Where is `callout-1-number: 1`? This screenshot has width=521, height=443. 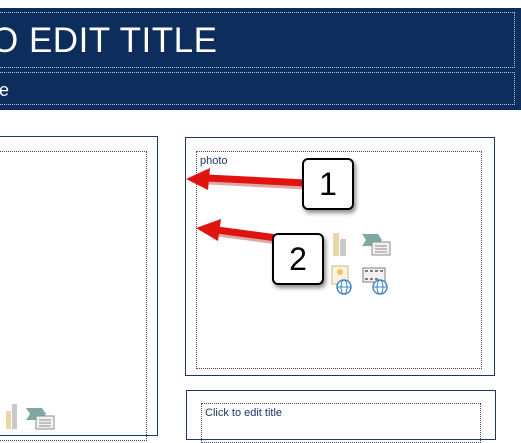 callout-1-number: 1 is located at coordinates (328, 183).